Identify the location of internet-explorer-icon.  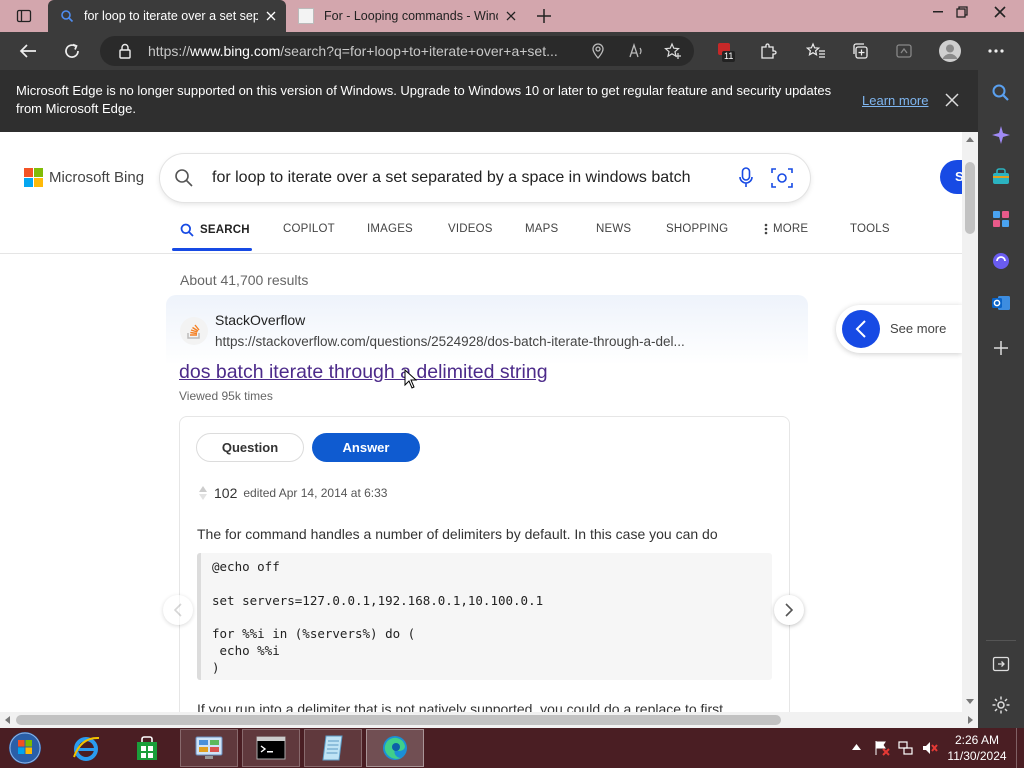
(86, 748).